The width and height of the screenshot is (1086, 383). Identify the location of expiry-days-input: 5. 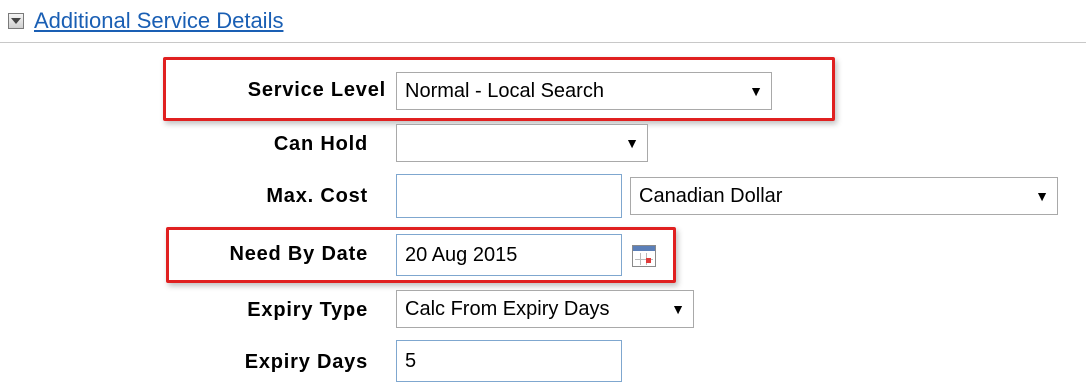
(509, 361).